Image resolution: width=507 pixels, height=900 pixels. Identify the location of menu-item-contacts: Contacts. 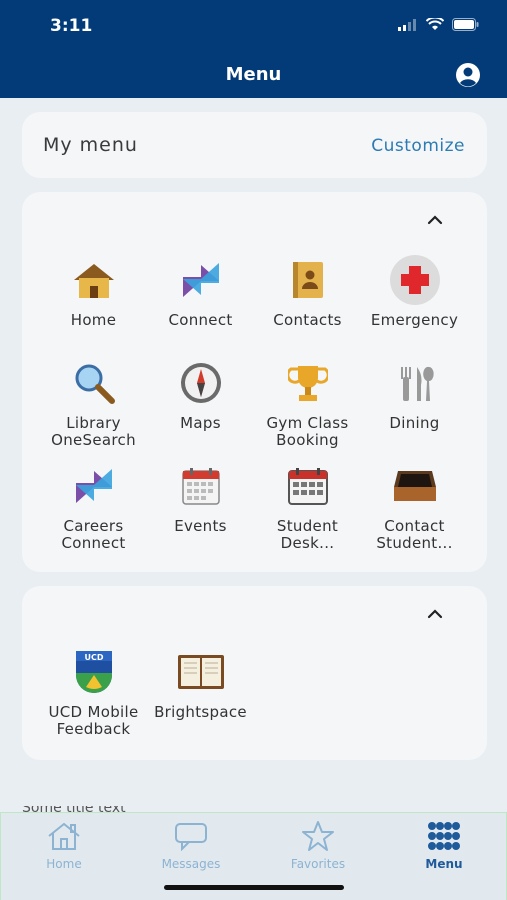
(307, 291).